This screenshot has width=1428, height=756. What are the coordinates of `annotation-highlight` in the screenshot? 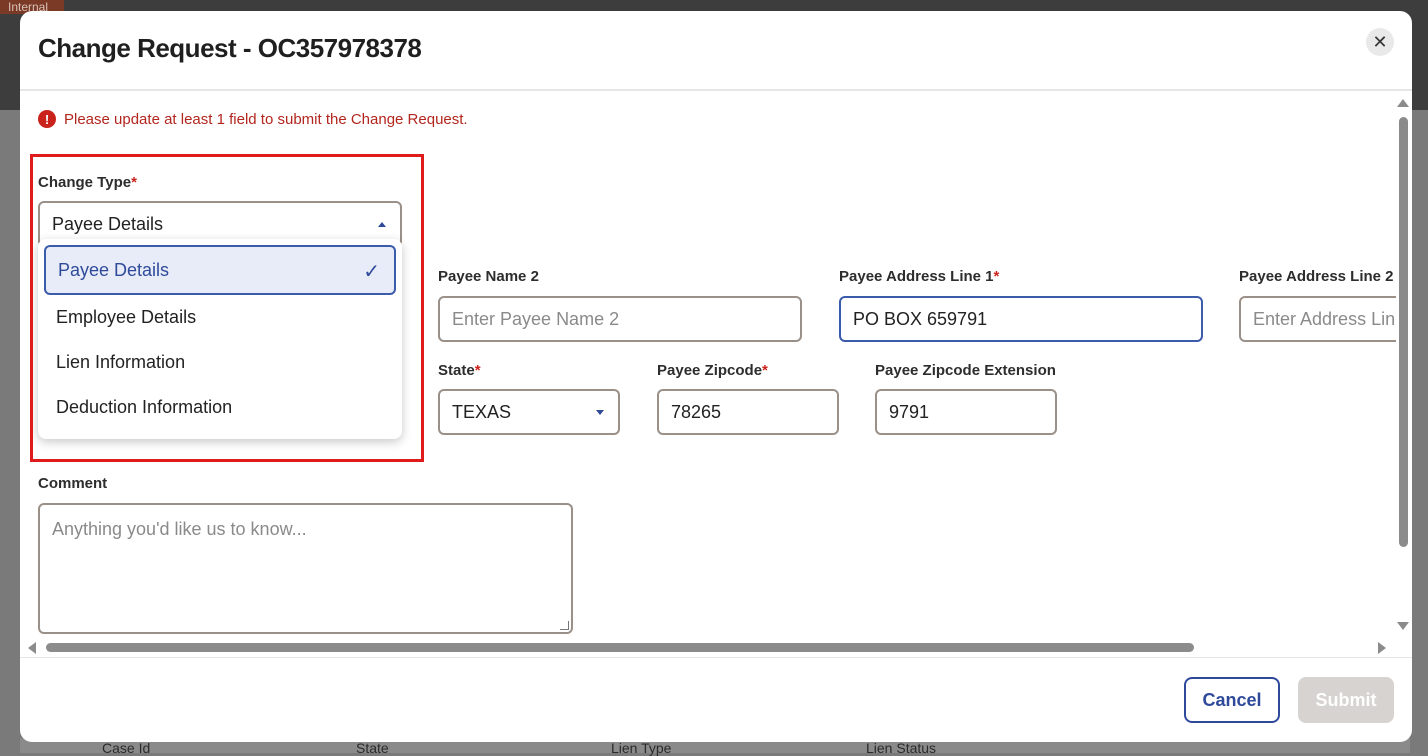 It's located at (227, 308).